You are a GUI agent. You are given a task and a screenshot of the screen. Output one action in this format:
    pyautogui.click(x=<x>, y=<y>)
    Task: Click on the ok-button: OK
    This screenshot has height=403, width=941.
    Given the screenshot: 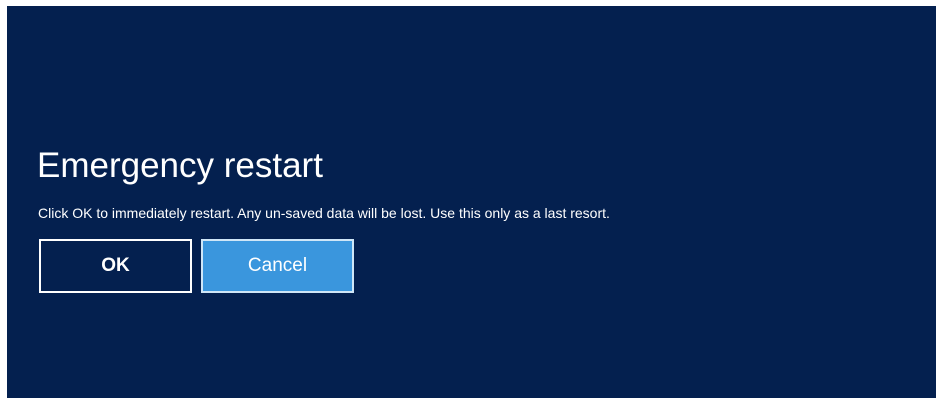 What is the action you would take?
    pyautogui.click(x=115, y=266)
    